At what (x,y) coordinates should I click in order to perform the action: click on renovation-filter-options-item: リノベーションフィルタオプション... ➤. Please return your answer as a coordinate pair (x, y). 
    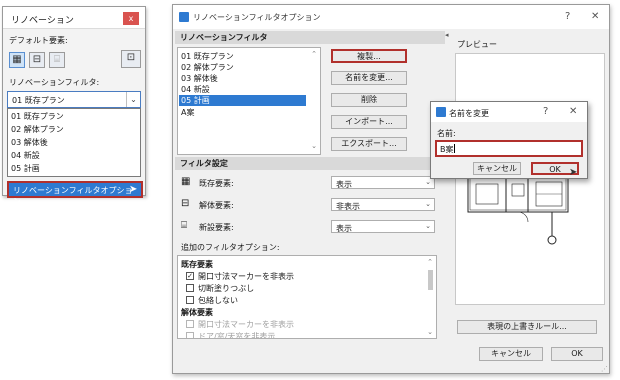
    Looking at the image, I should click on (75, 193).